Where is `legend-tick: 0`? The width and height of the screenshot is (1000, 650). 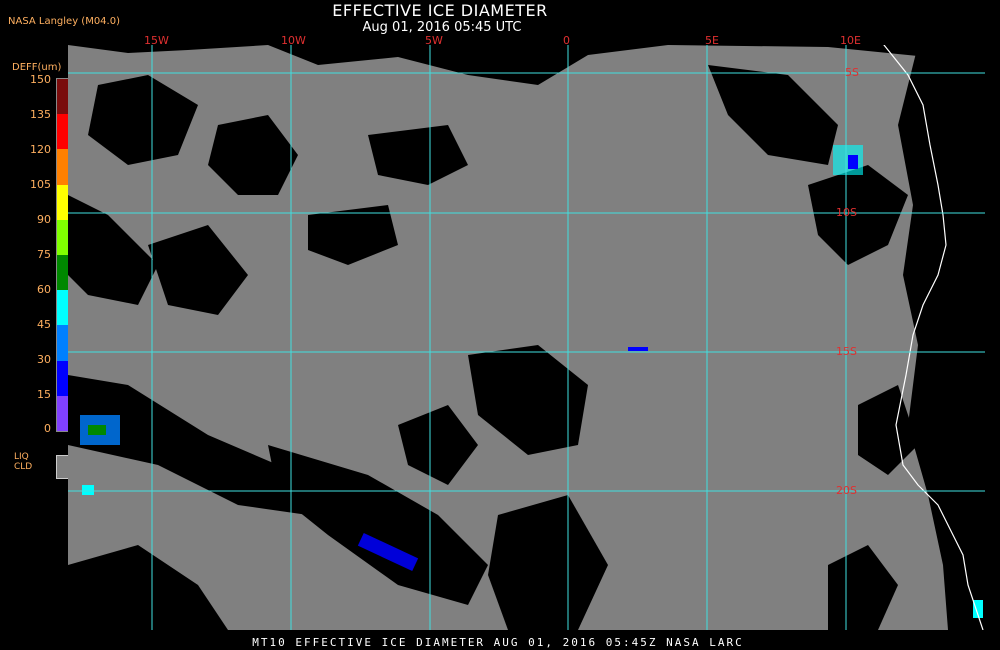 legend-tick: 0 is located at coordinates (47, 428).